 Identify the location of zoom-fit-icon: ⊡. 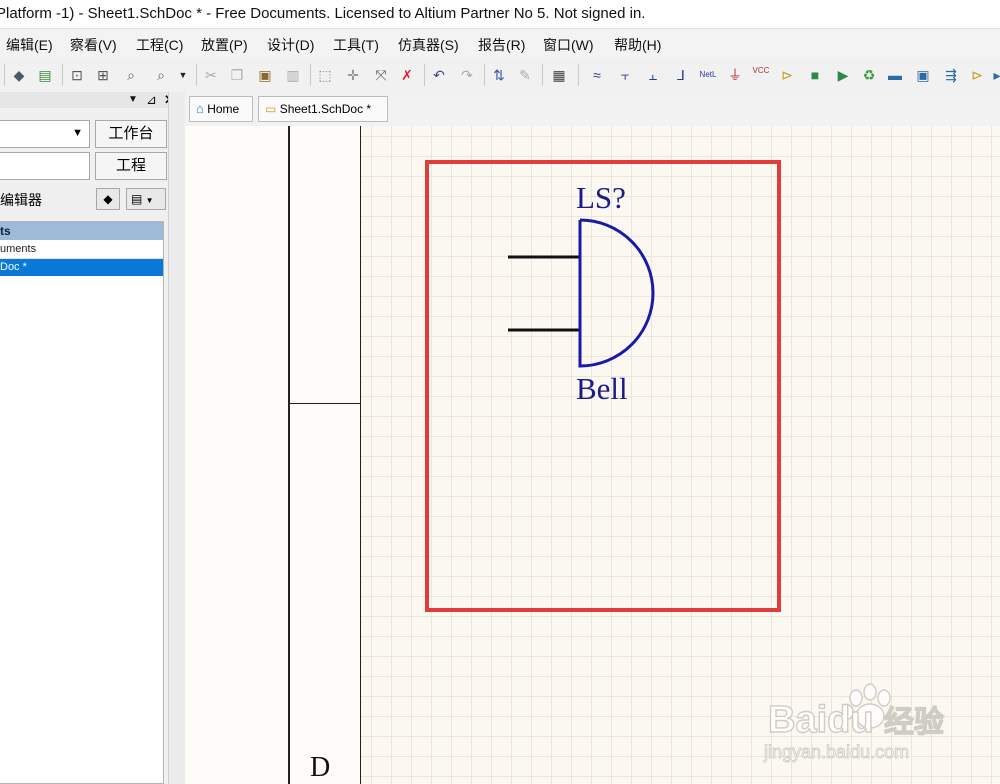
(77, 75).